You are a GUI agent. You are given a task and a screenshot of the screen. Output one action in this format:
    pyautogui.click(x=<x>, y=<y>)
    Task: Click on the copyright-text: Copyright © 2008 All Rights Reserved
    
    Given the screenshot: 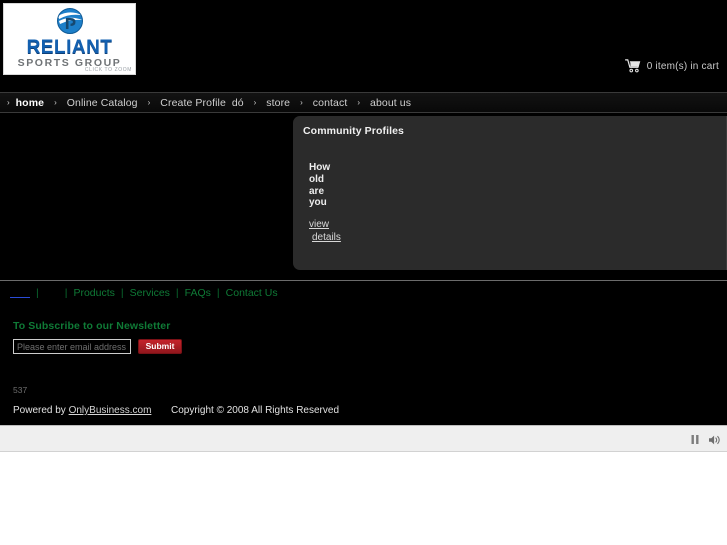 What is the action you would take?
    pyautogui.click(x=255, y=410)
    